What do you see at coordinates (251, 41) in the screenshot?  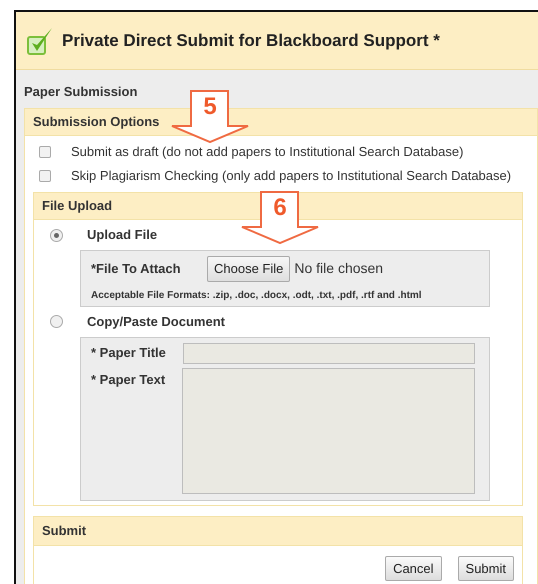 I see `dialog-title: Private Direct Submit for Blackboard Support *` at bounding box center [251, 41].